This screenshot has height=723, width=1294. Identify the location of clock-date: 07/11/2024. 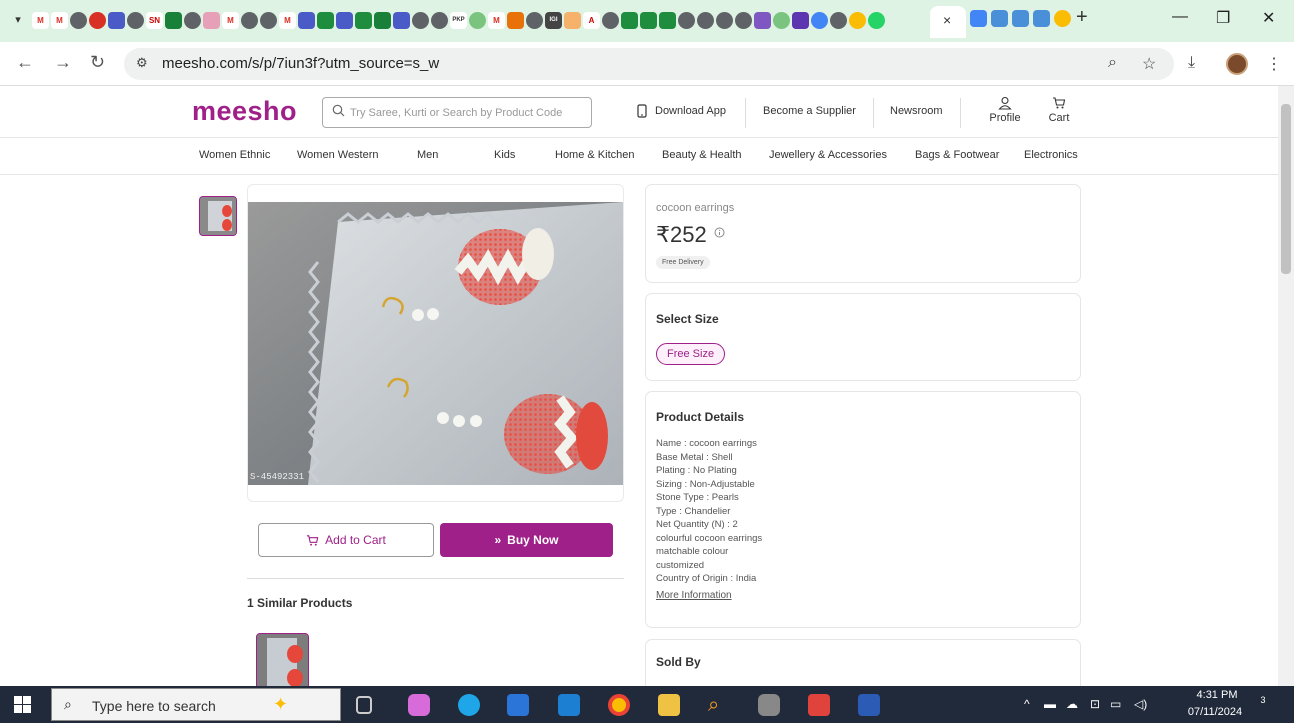
(1215, 712).